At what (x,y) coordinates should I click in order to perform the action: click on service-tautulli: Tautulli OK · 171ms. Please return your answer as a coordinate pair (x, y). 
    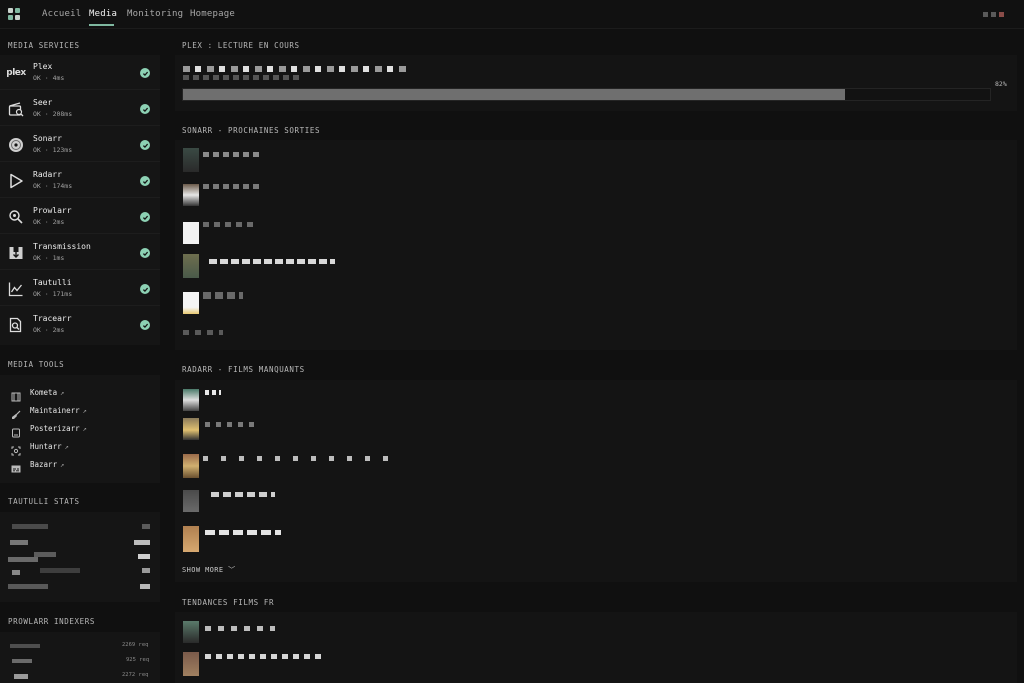
    Looking at the image, I should click on (80, 288).